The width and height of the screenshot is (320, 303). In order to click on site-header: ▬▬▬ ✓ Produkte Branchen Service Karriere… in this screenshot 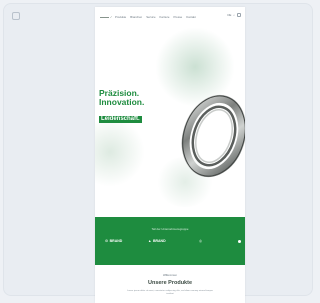, I will do `click(170, 15)`.